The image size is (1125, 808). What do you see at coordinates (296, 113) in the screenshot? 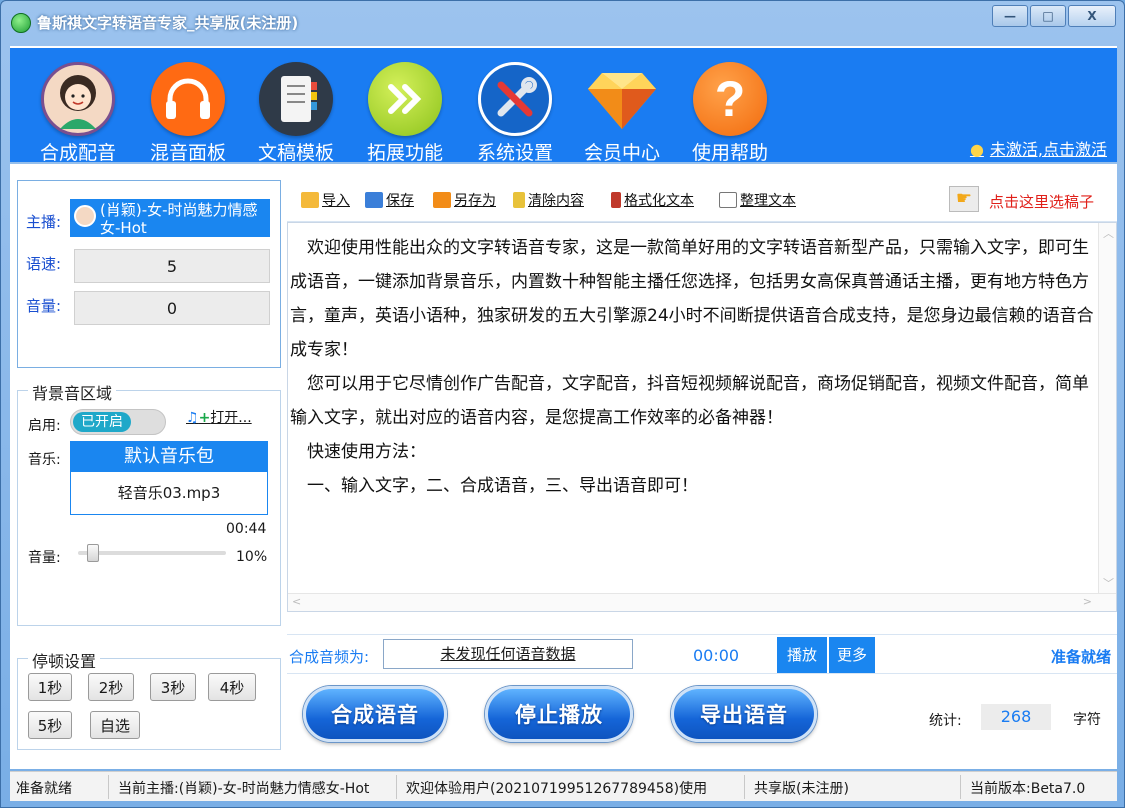
I see `toolbar-script-templates: 文稿模板` at bounding box center [296, 113].